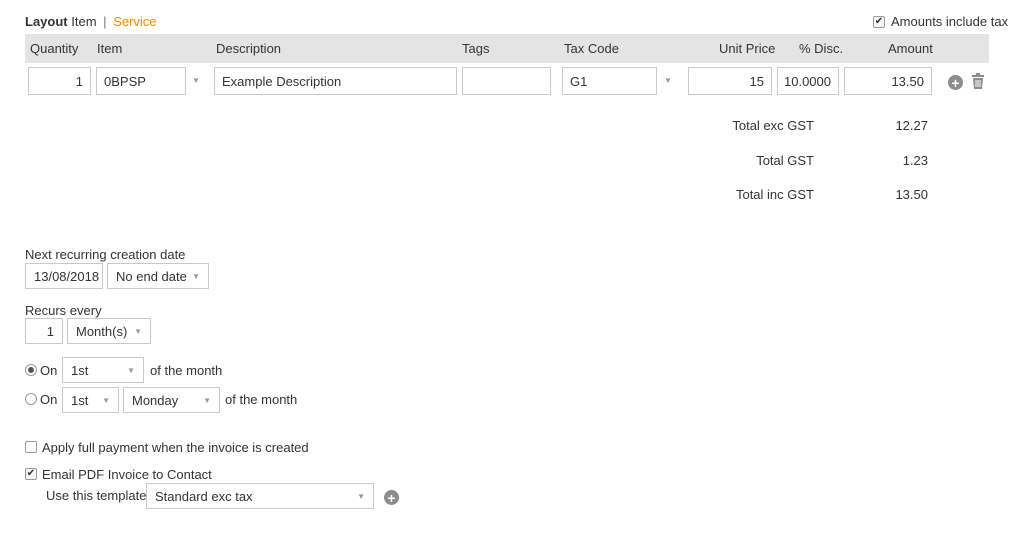 This screenshot has width=1024, height=538. Describe the element at coordinates (506, 81) in the screenshot. I see `tags-input` at that location.